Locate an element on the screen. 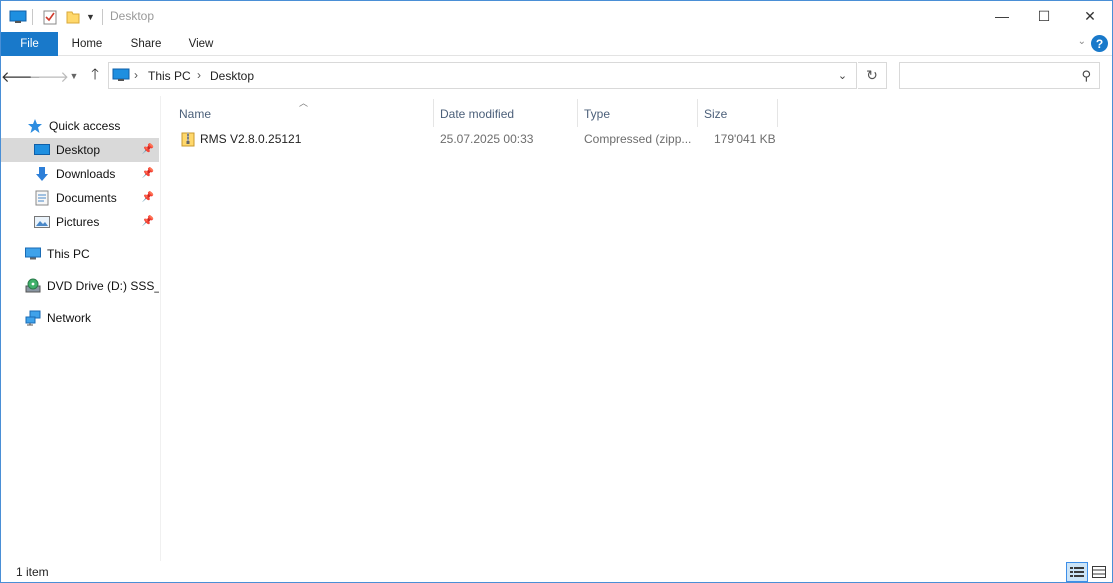 The height and width of the screenshot is (583, 1113). address-dropdown-icon: ⌄ is located at coordinates (842, 75).